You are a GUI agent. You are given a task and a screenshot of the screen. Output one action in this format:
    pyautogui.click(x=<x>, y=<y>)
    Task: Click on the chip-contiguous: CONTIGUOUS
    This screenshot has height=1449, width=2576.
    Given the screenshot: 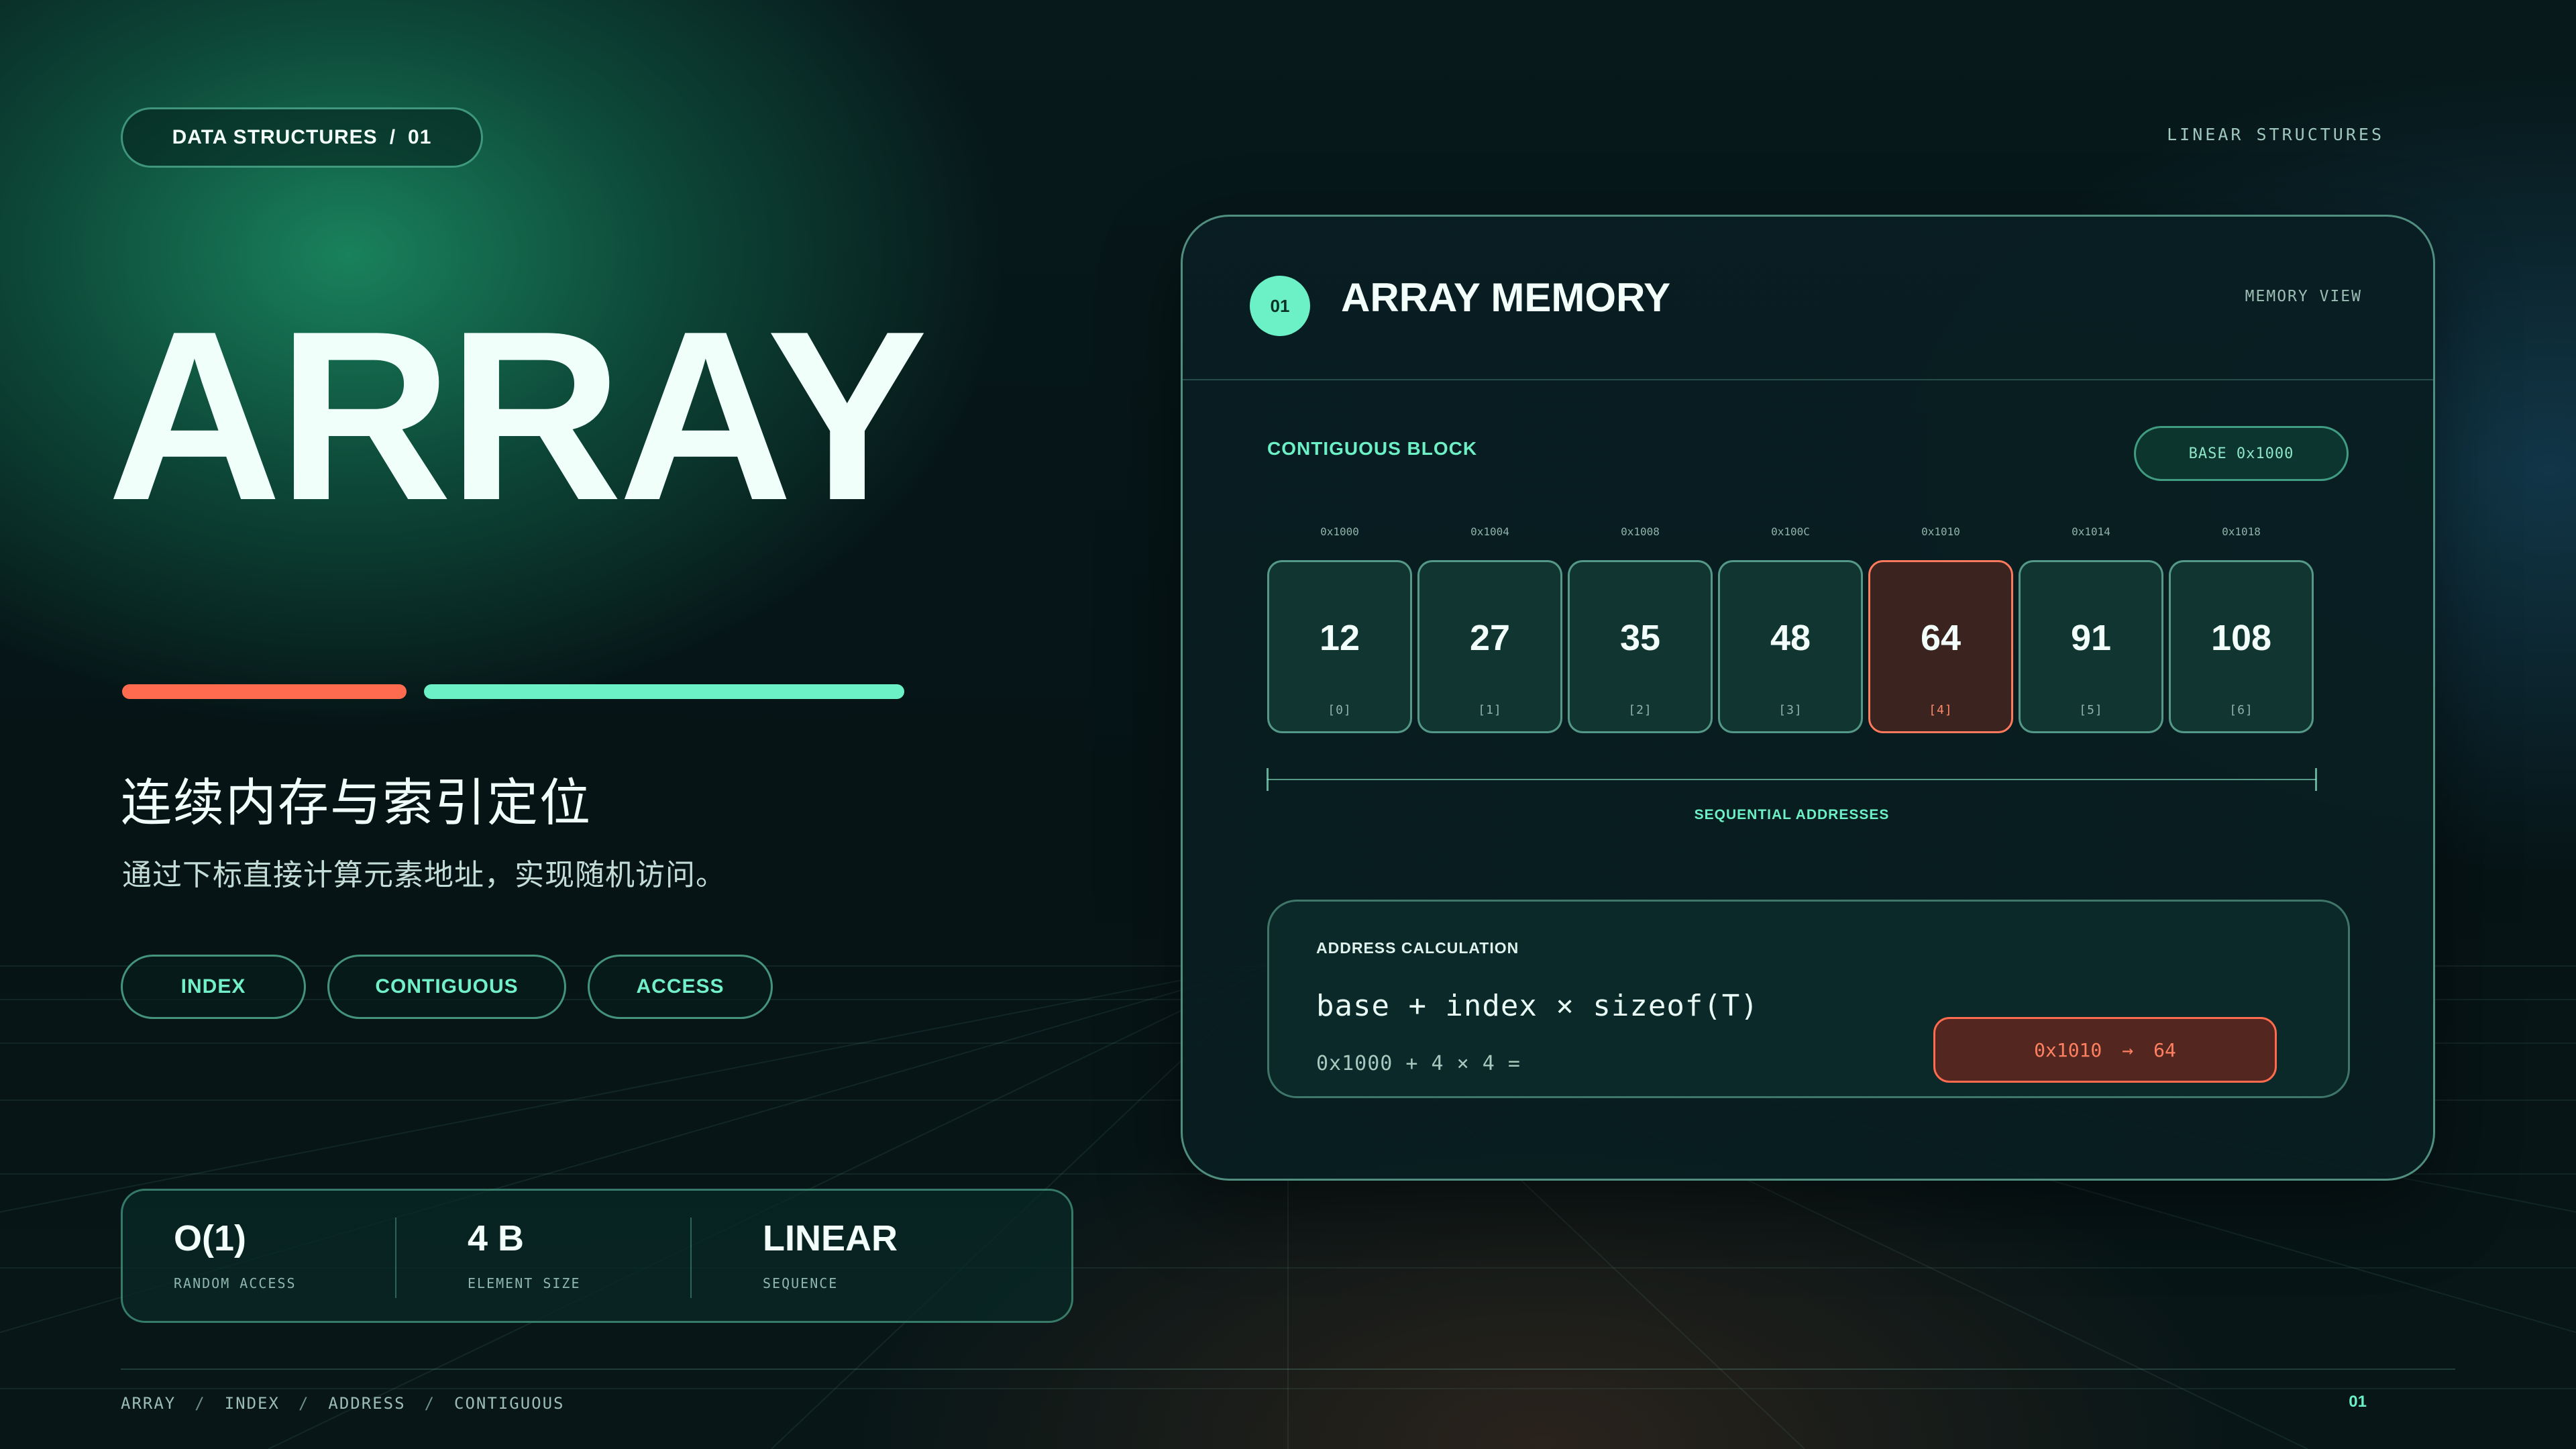 What is the action you would take?
    pyautogui.click(x=446, y=987)
    